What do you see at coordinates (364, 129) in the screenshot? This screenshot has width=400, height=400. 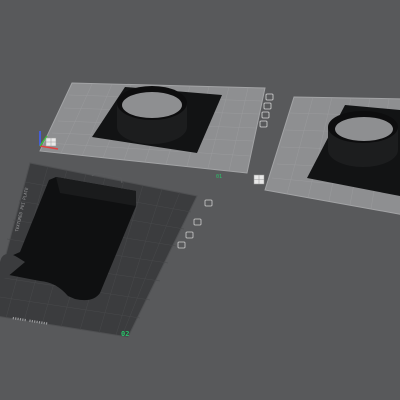 I see `plate-2-ring-hole` at bounding box center [364, 129].